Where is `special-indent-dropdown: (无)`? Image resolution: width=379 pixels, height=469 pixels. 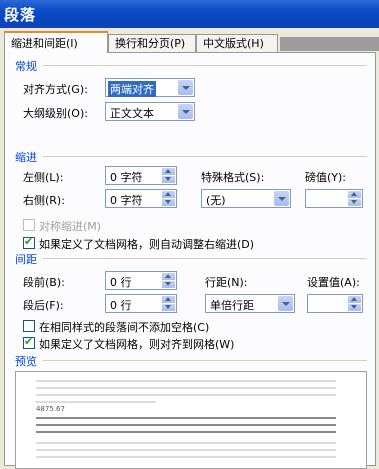 special-indent-dropdown: (无) is located at coordinates (246, 198).